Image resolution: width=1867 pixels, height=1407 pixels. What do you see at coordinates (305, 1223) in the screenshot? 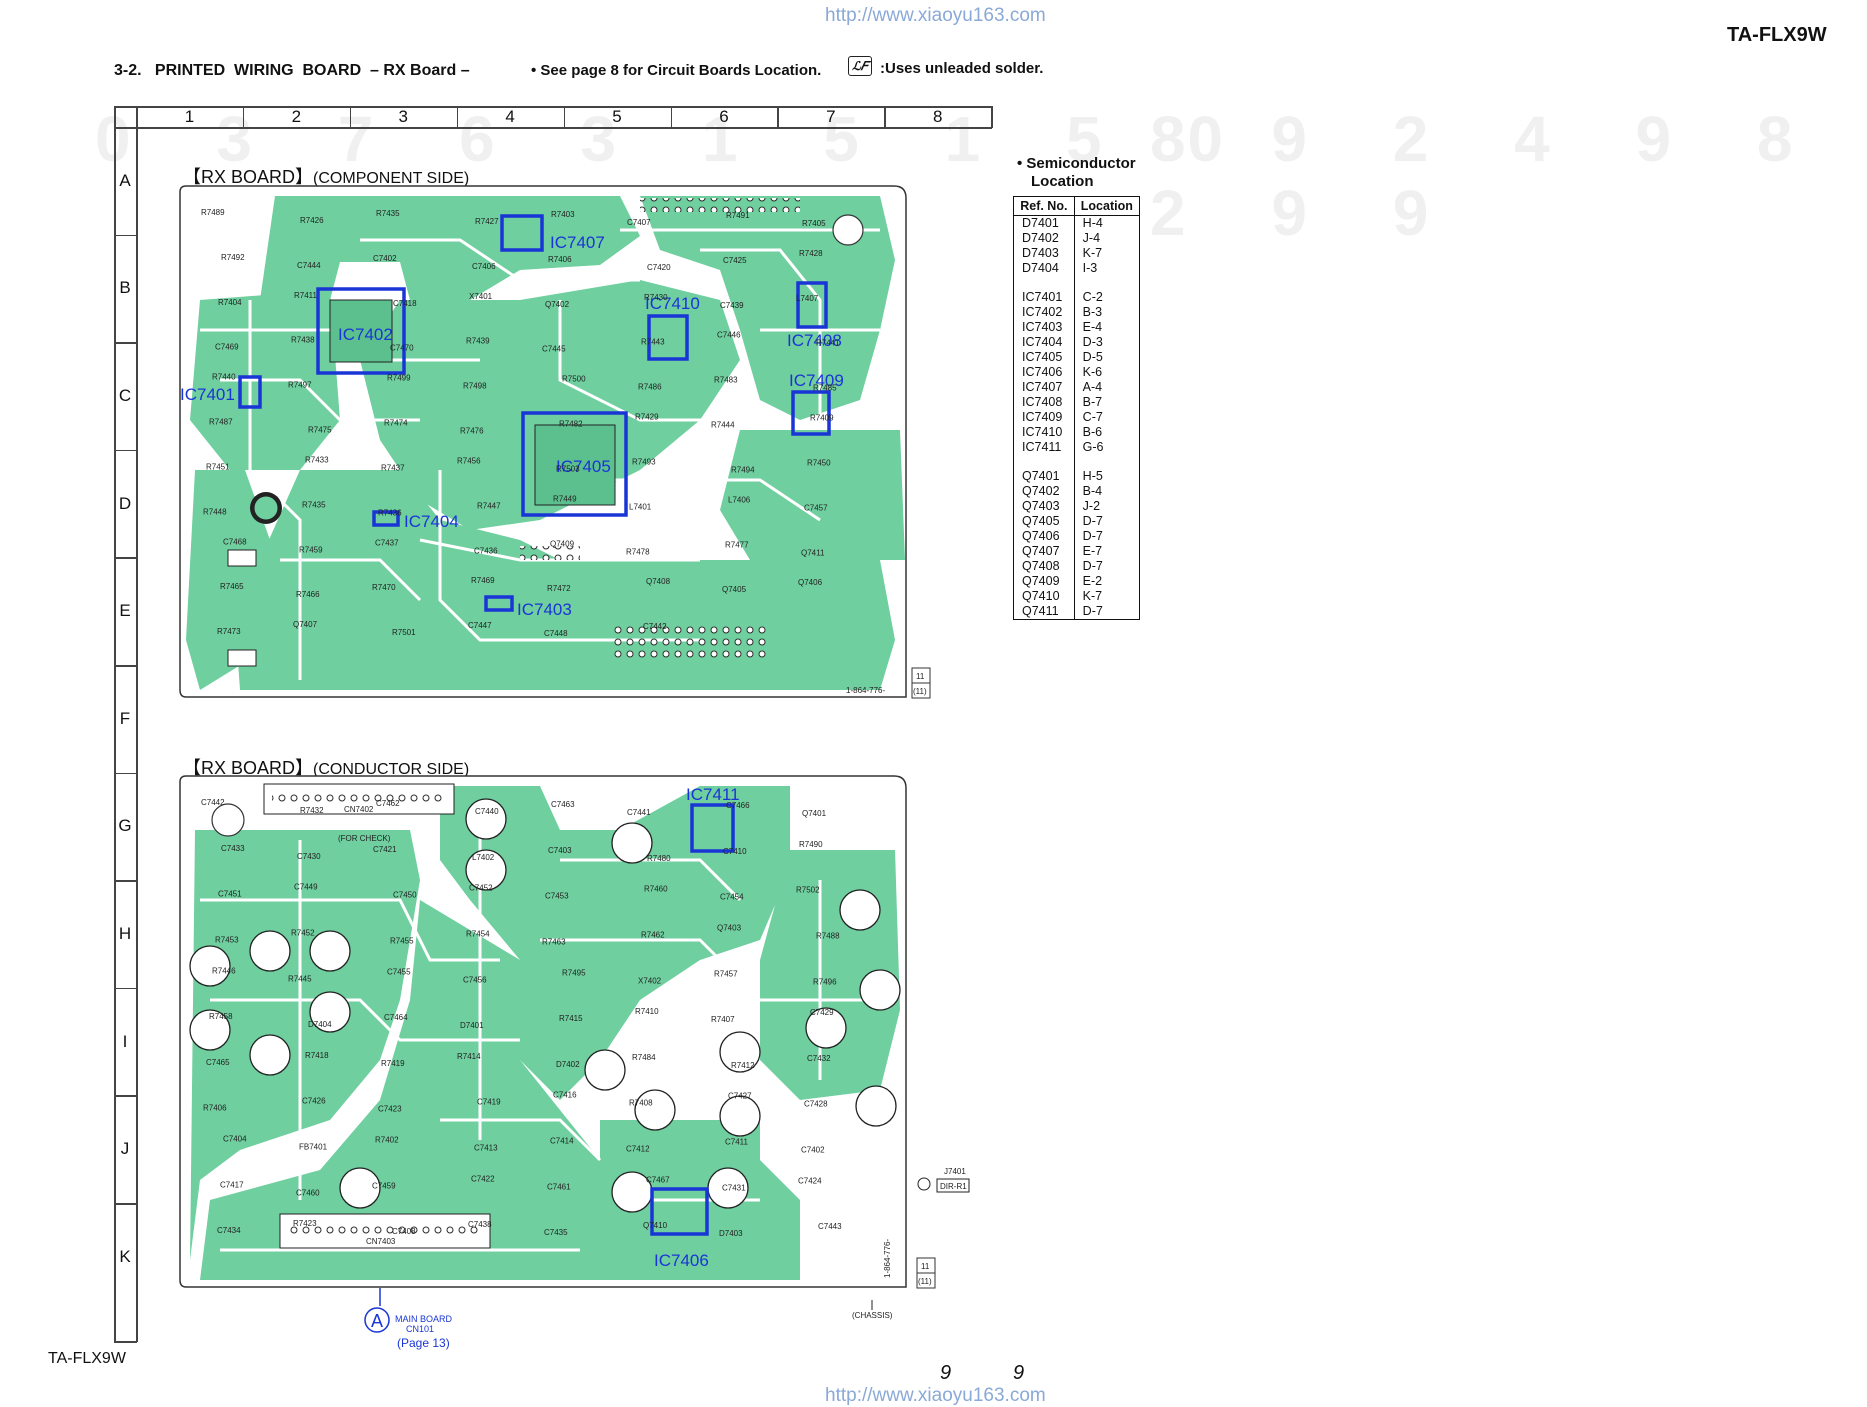
I see `ref-label: R7423` at bounding box center [305, 1223].